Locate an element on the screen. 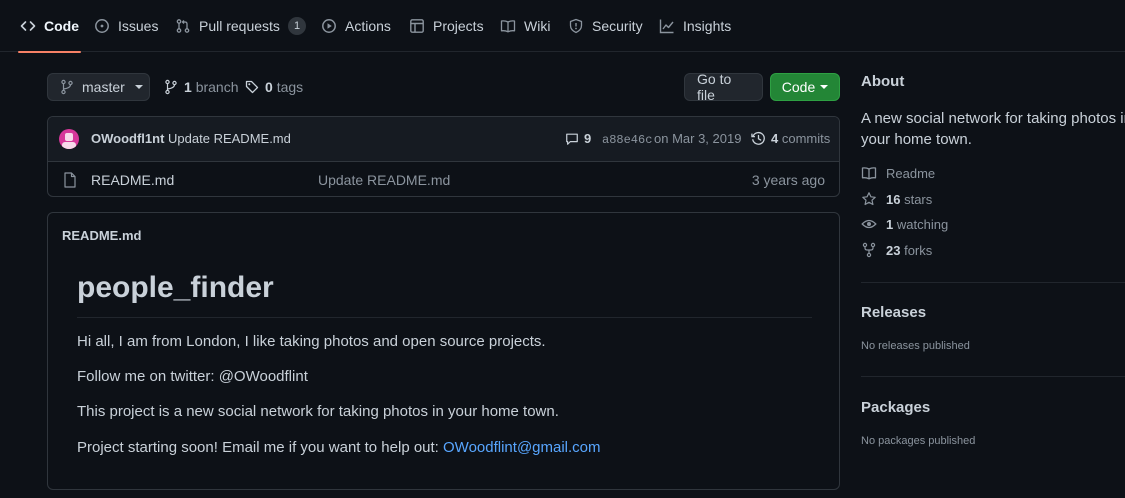 The image size is (1125, 498). tab-label: Wiki is located at coordinates (537, 26).